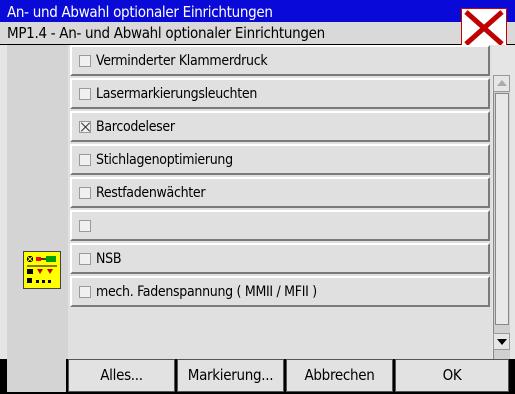 The width and height of the screenshot is (515, 394). I want to click on close-button, so click(484, 28).